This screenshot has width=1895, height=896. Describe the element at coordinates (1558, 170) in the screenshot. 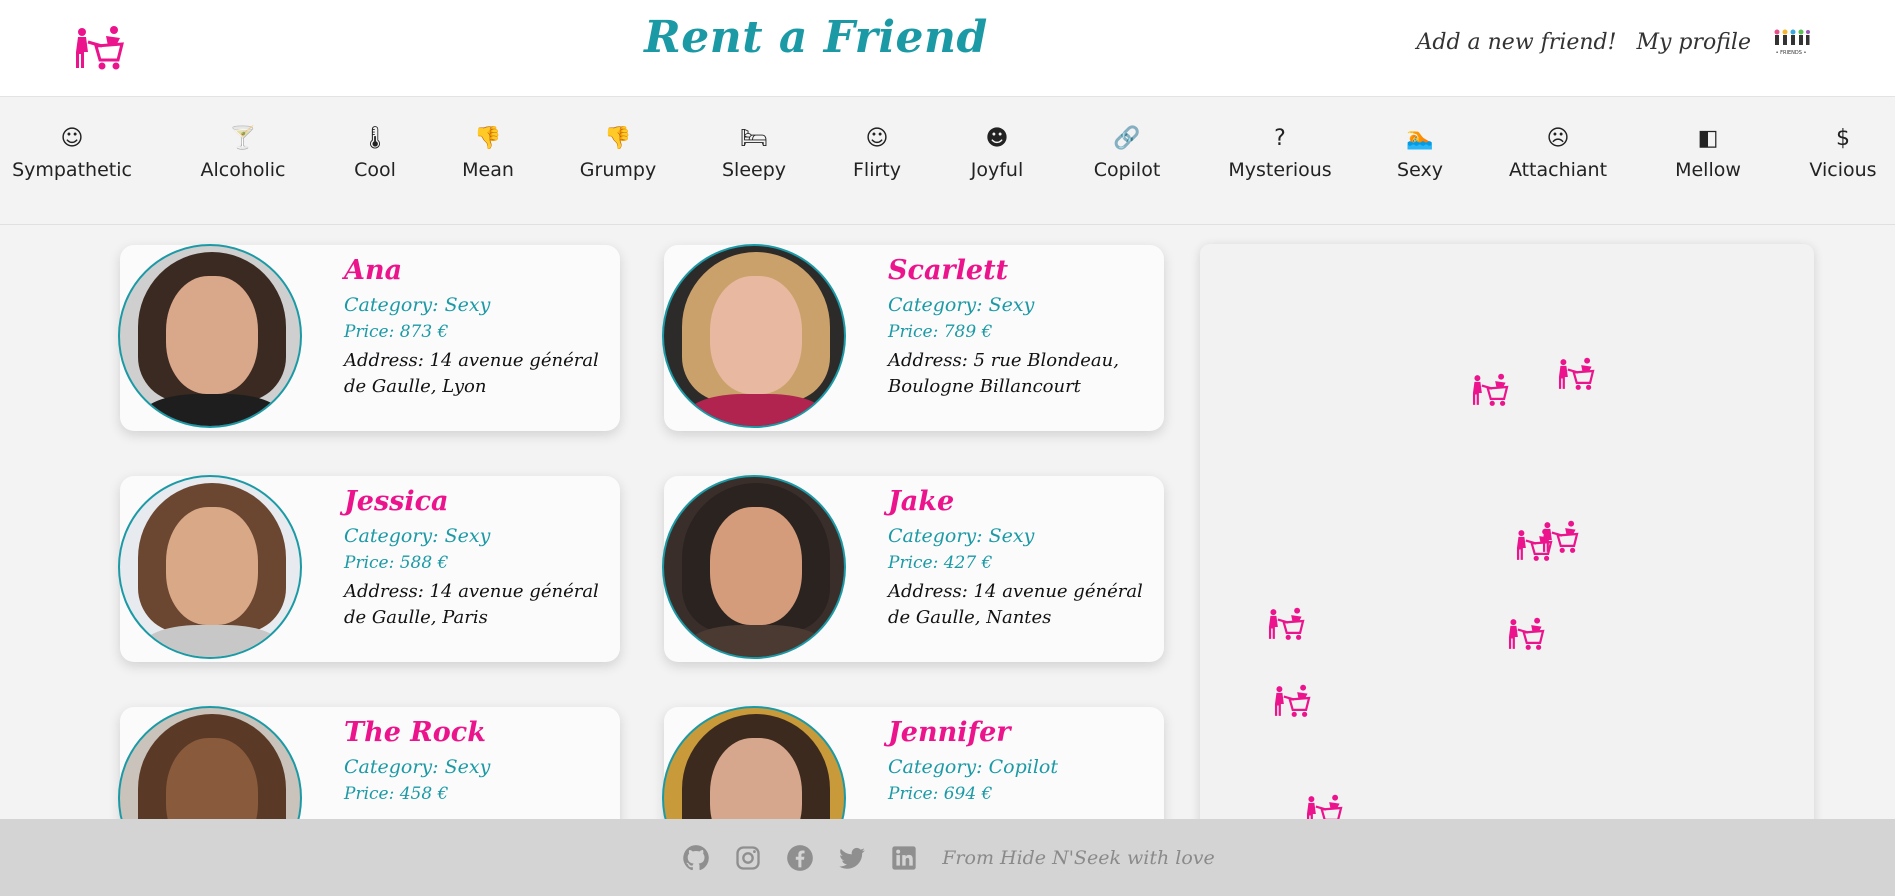

I see `category-label: Attachiant` at that location.